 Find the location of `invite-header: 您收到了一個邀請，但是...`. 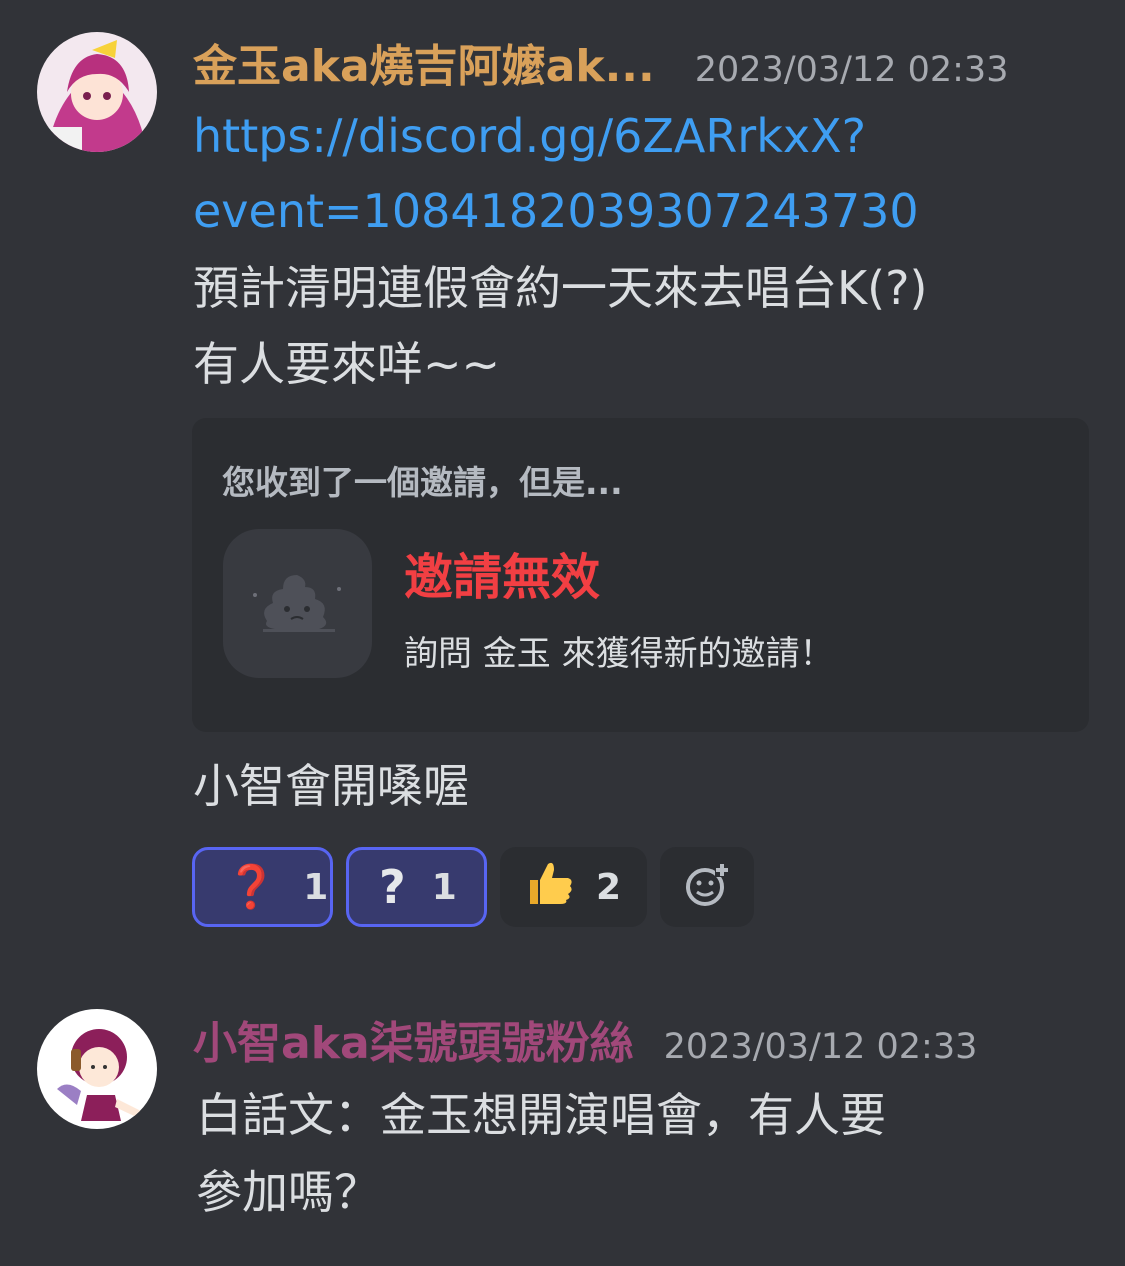

invite-header: 您收到了一個邀請，但是... is located at coordinates (422, 482).